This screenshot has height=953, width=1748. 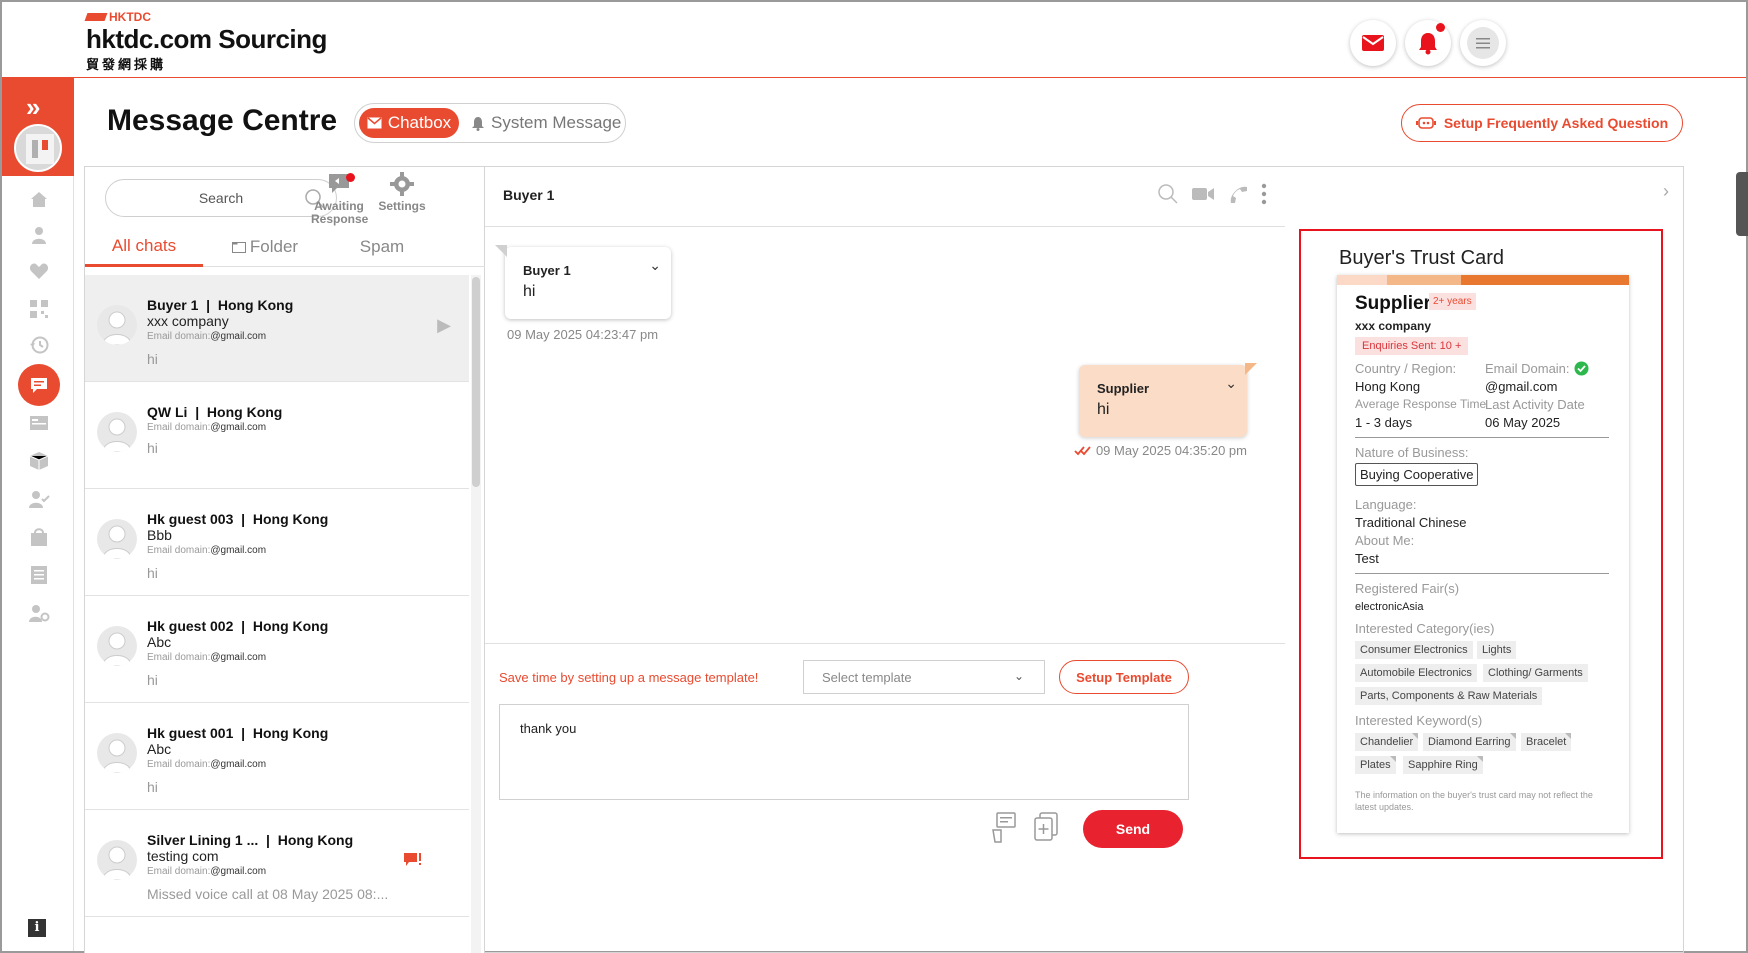 What do you see at coordinates (117, 17) in the screenshot?
I see `brand-small: HKTDC` at bounding box center [117, 17].